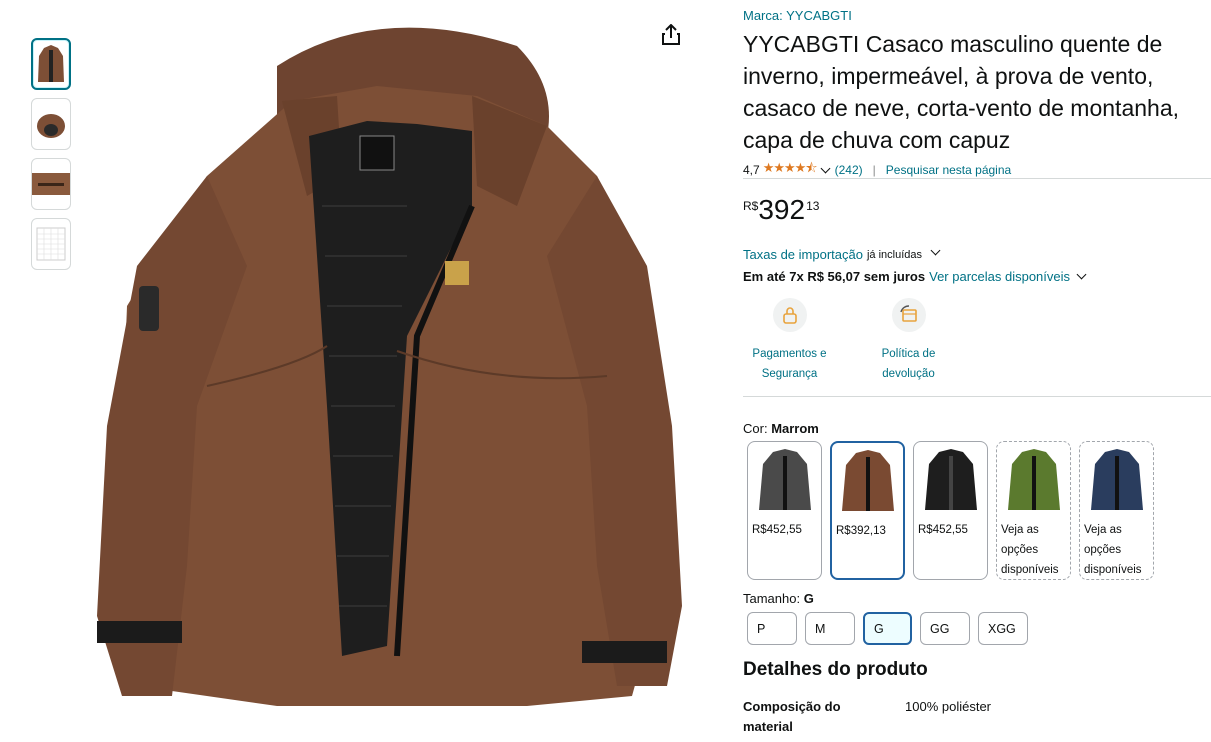  I want to click on price: R$ 392 13, so click(781, 210).